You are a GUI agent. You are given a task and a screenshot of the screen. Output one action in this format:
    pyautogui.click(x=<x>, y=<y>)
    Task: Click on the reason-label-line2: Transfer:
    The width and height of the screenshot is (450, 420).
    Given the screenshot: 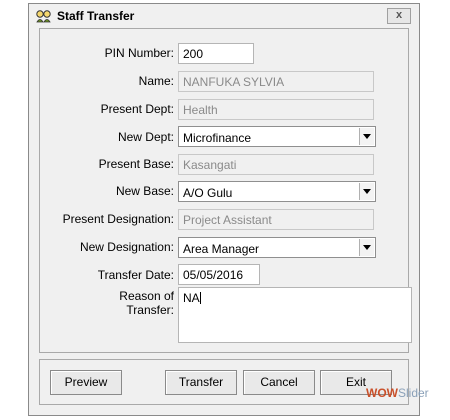 What is the action you would take?
    pyautogui.click(x=150, y=310)
    